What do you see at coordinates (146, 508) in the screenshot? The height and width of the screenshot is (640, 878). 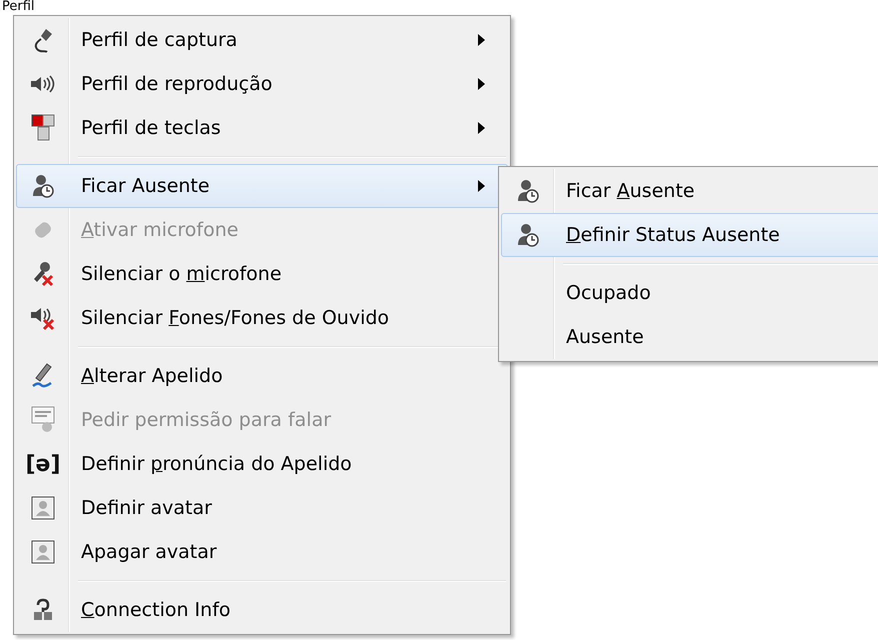 I see `menu-item-label: Definir avatar` at bounding box center [146, 508].